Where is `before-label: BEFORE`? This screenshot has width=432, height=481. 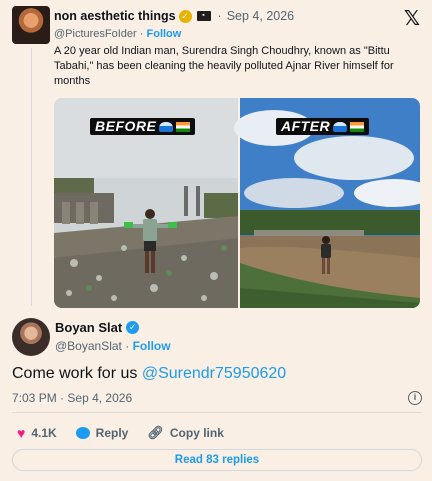 before-label: BEFORE is located at coordinates (143, 126).